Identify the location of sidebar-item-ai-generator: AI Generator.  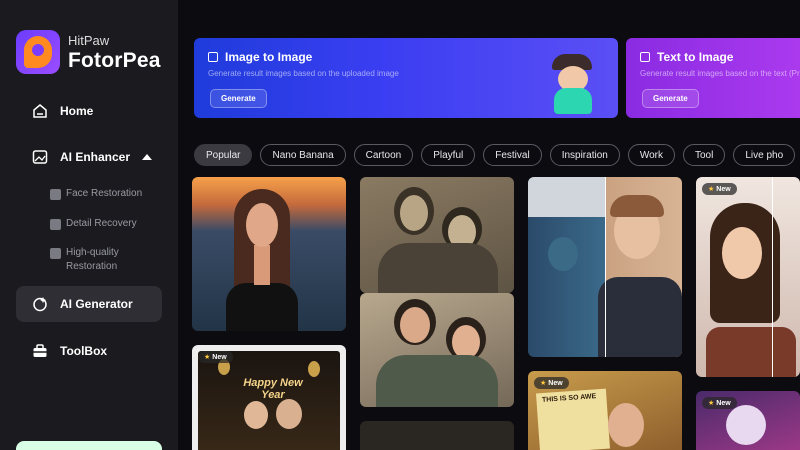
(89, 304).